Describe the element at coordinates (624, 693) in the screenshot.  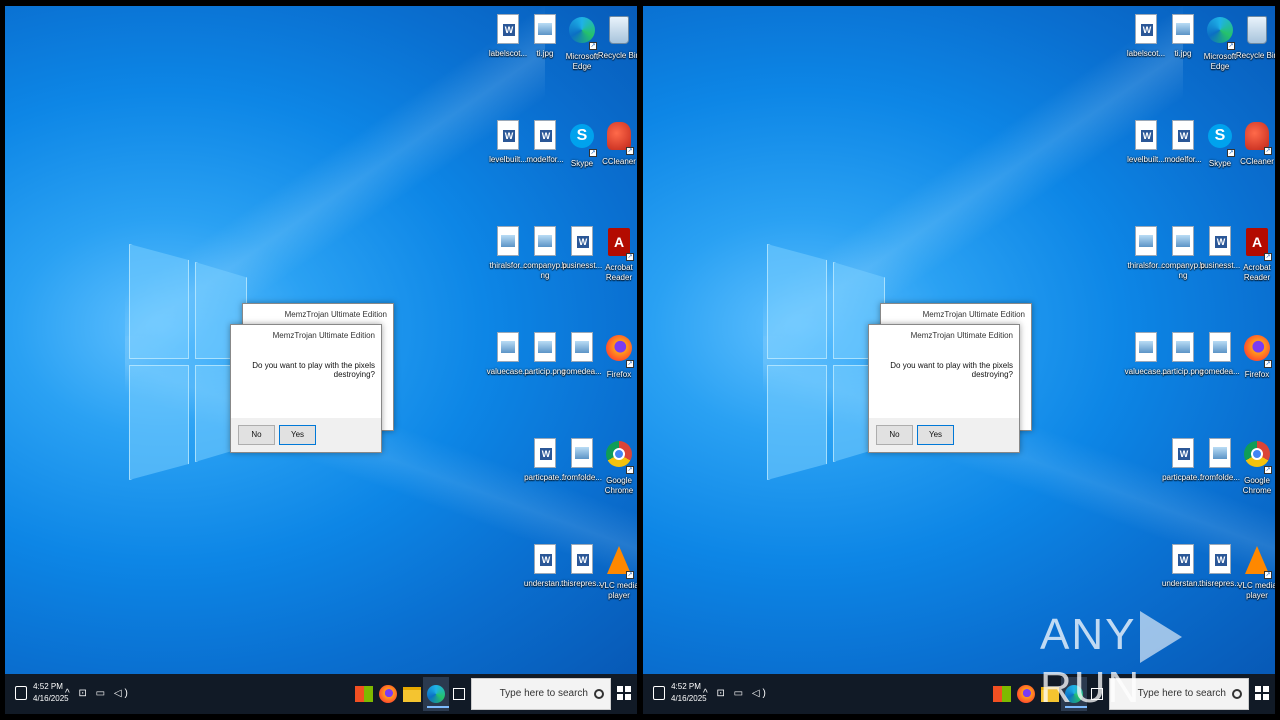
I see `start-button` at that location.